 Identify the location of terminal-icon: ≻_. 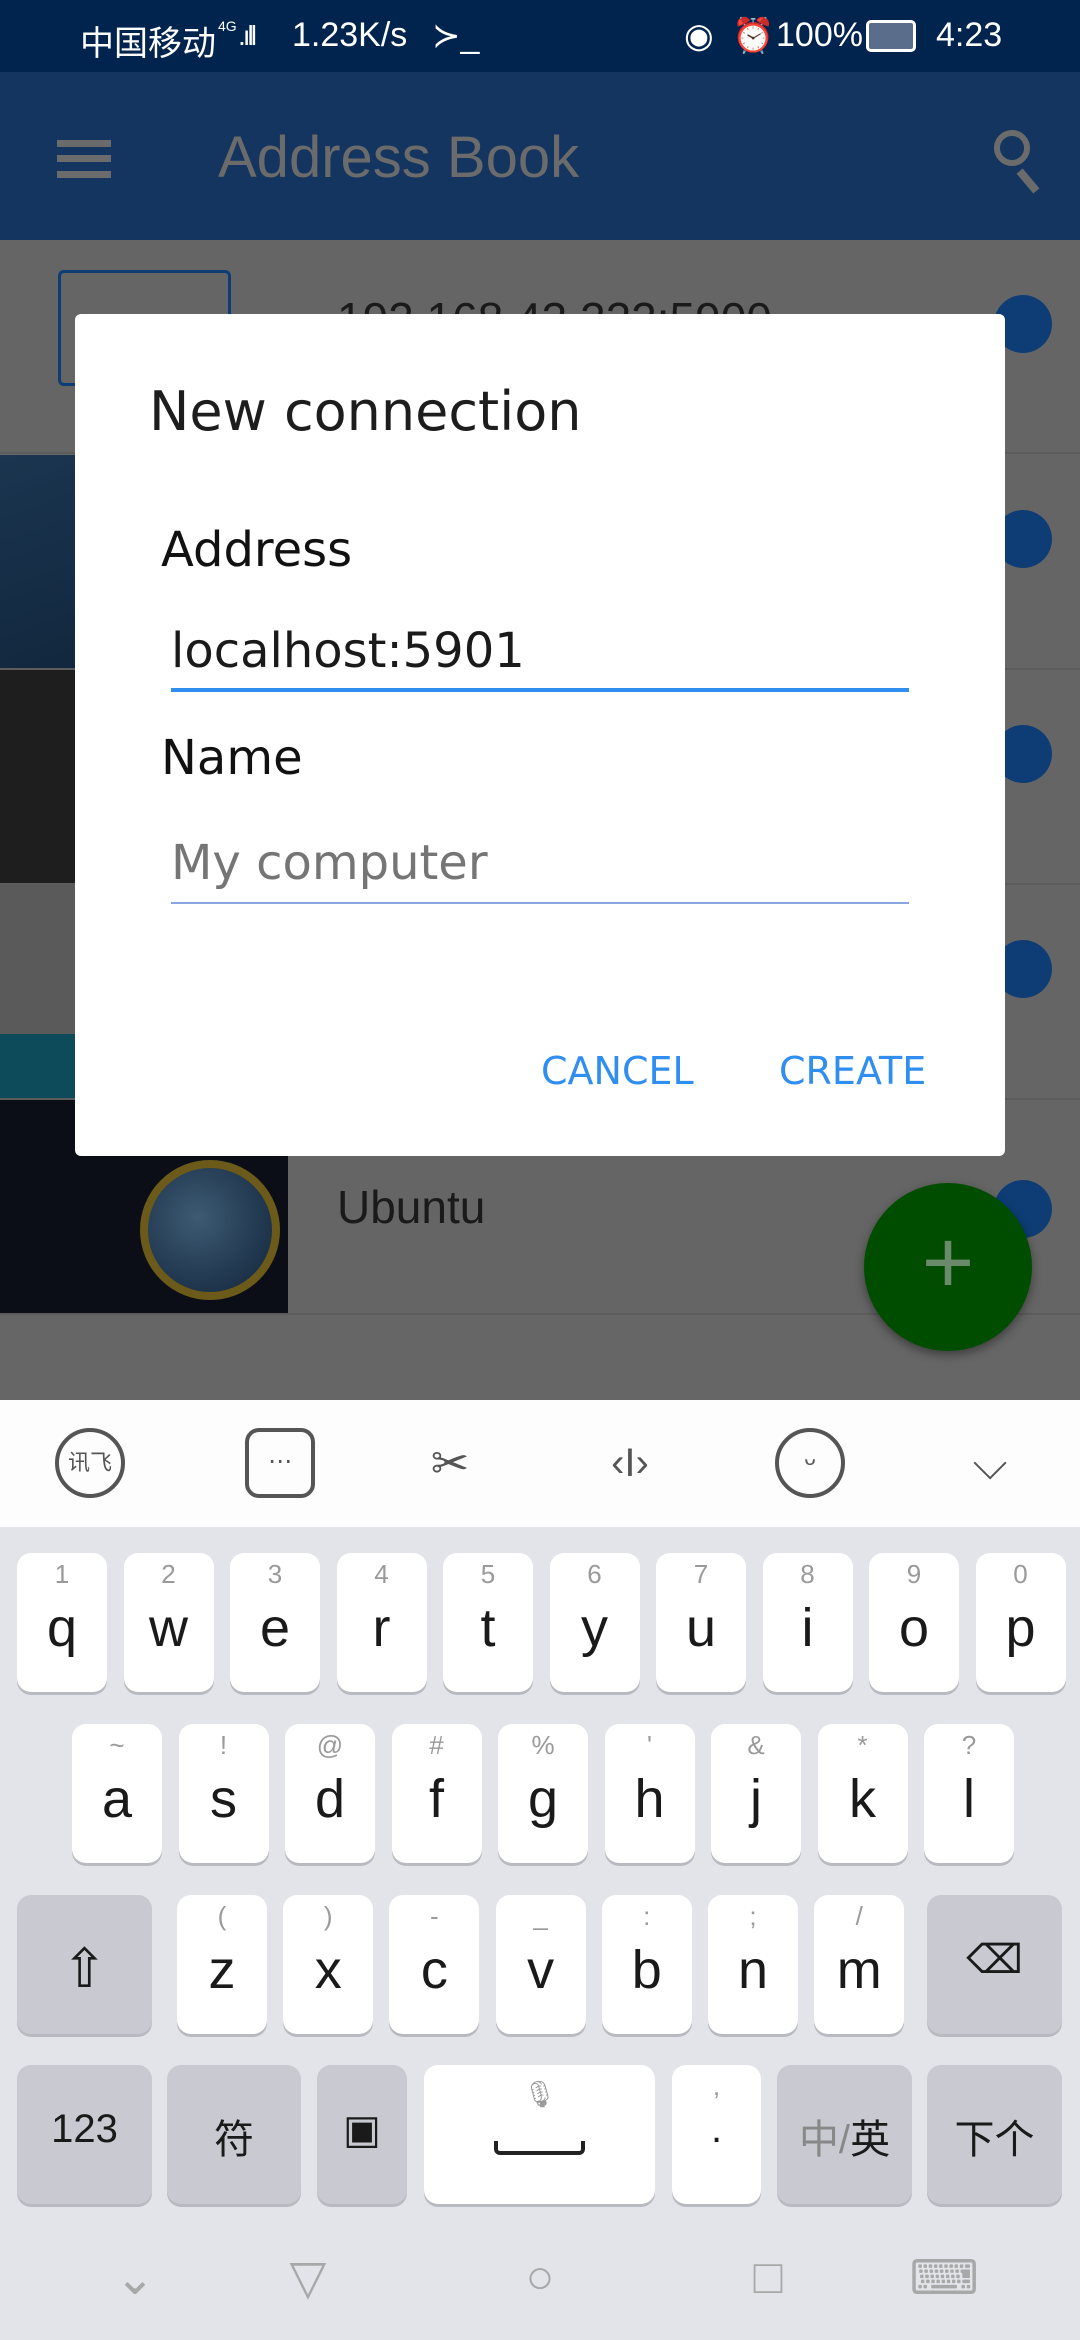
(456, 36).